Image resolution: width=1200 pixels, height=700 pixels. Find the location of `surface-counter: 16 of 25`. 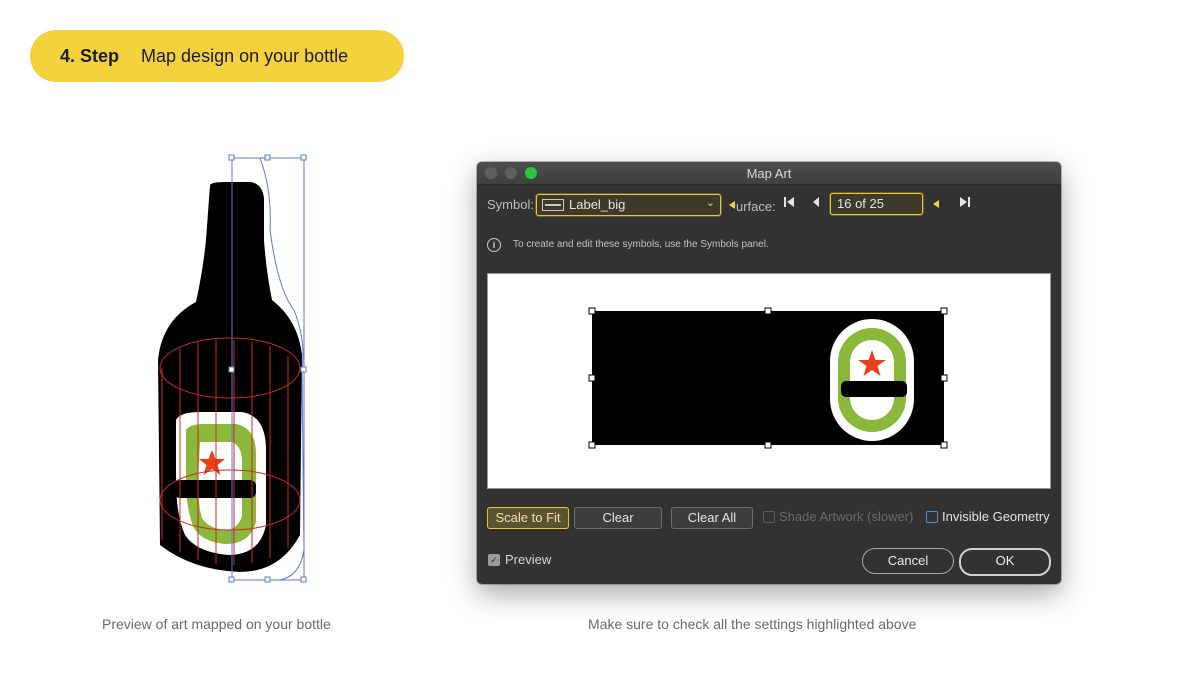

surface-counter: 16 of 25 is located at coordinates (876, 204).